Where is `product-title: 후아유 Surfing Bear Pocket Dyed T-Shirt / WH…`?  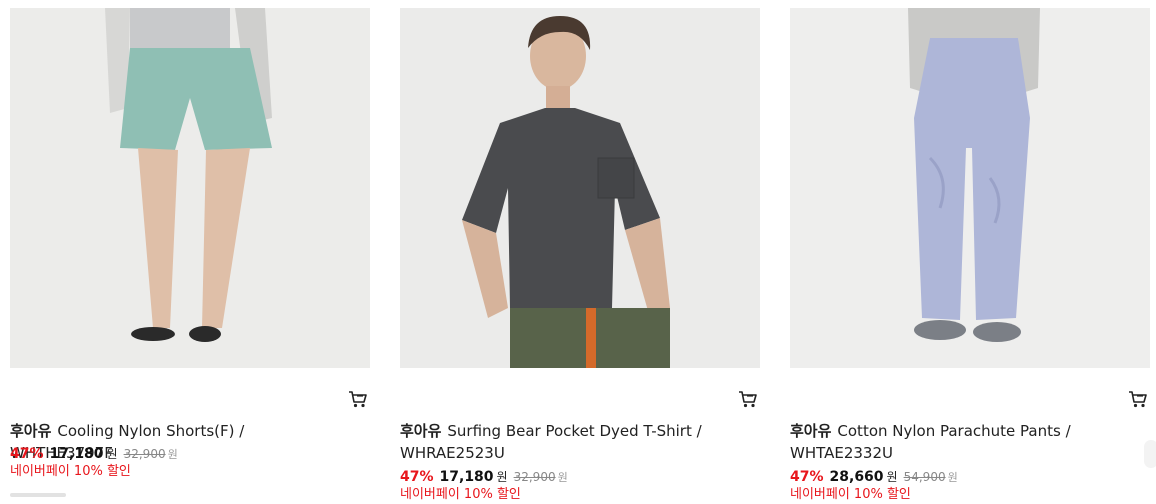
product-title: 후아유 Surfing Bear Pocket Dyed T-Shirt / WH… is located at coordinates (560, 442).